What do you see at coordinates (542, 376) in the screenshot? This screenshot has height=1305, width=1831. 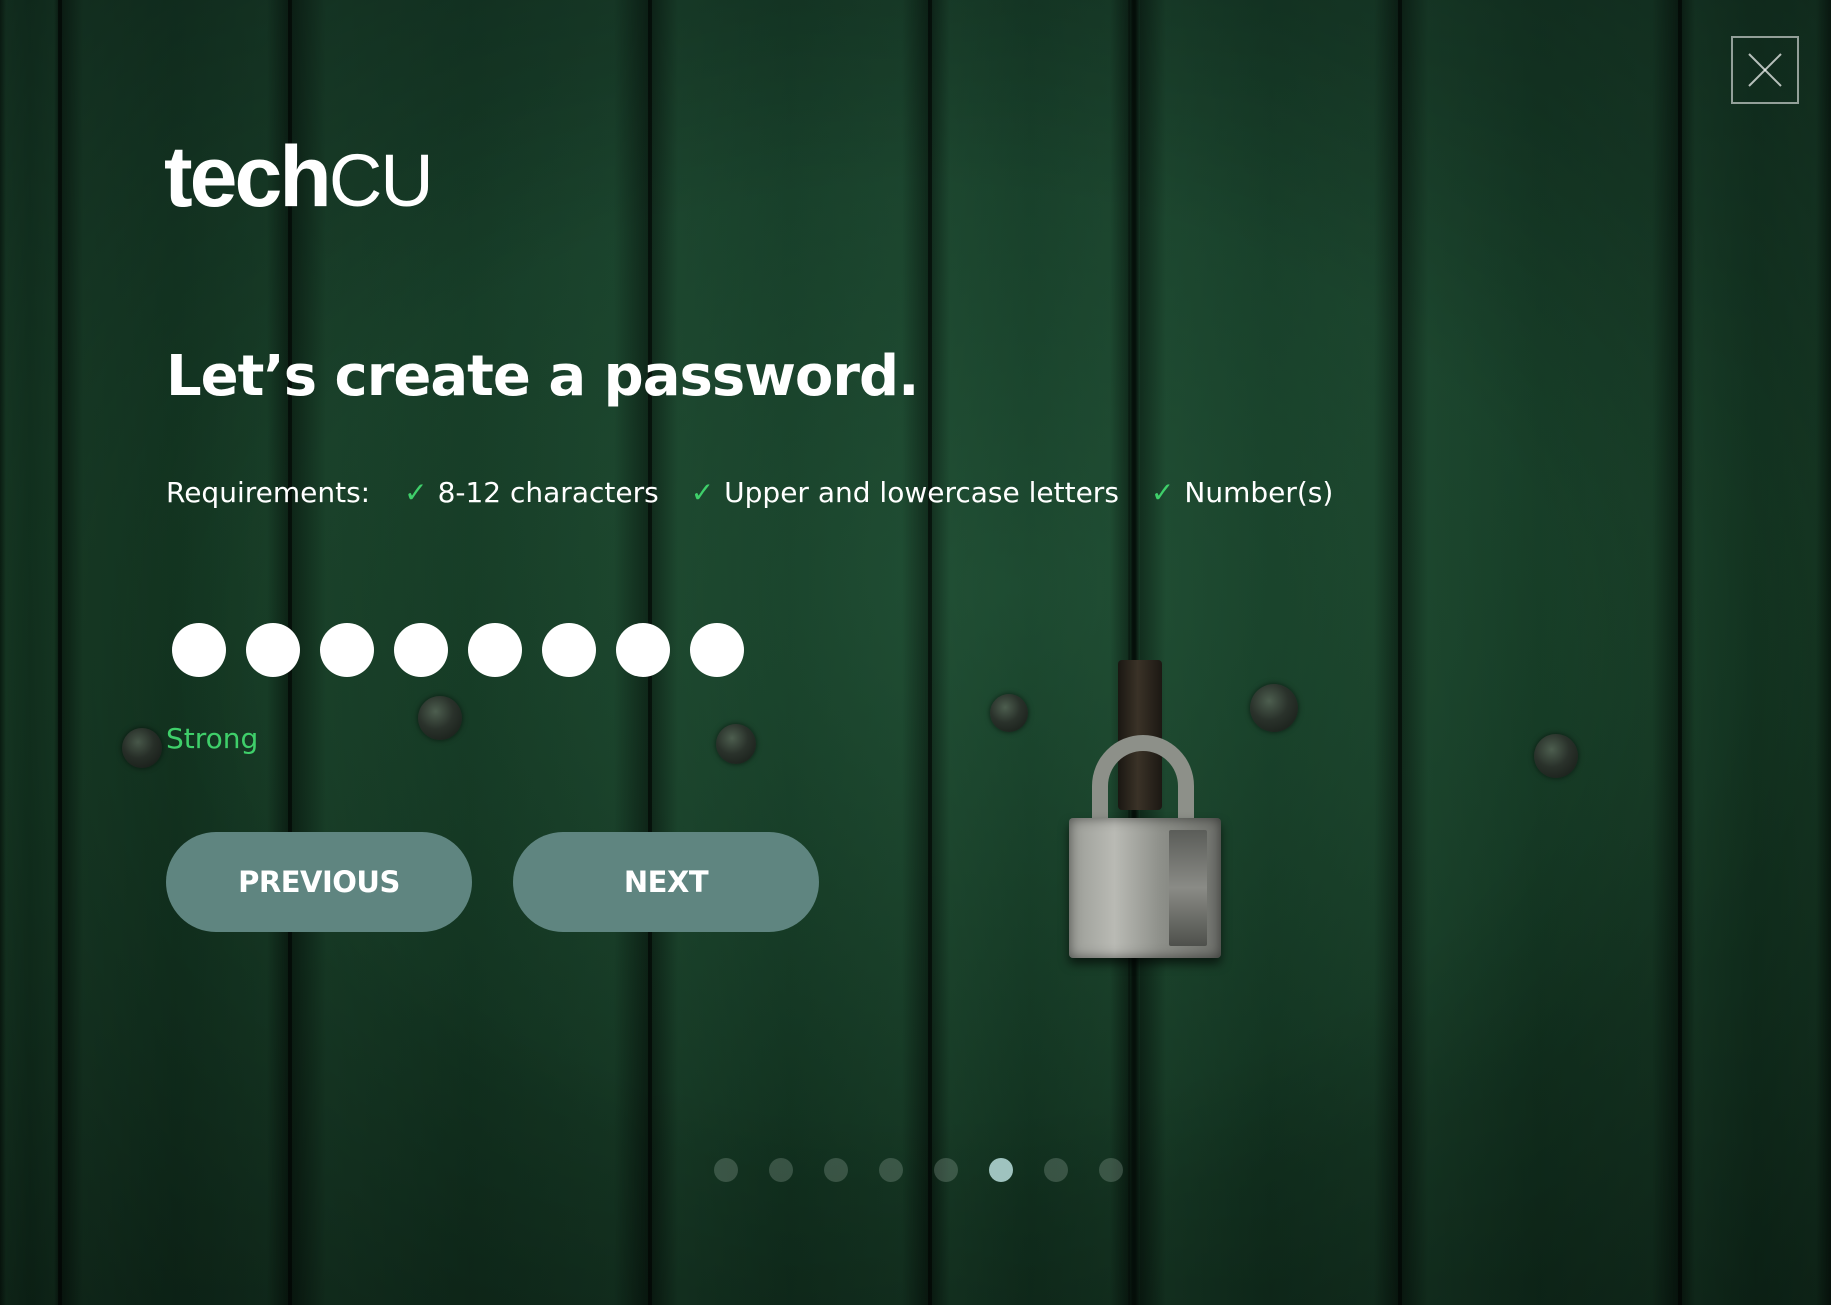 I see `page-title: Let’s create a password.` at bounding box center [542, 376].